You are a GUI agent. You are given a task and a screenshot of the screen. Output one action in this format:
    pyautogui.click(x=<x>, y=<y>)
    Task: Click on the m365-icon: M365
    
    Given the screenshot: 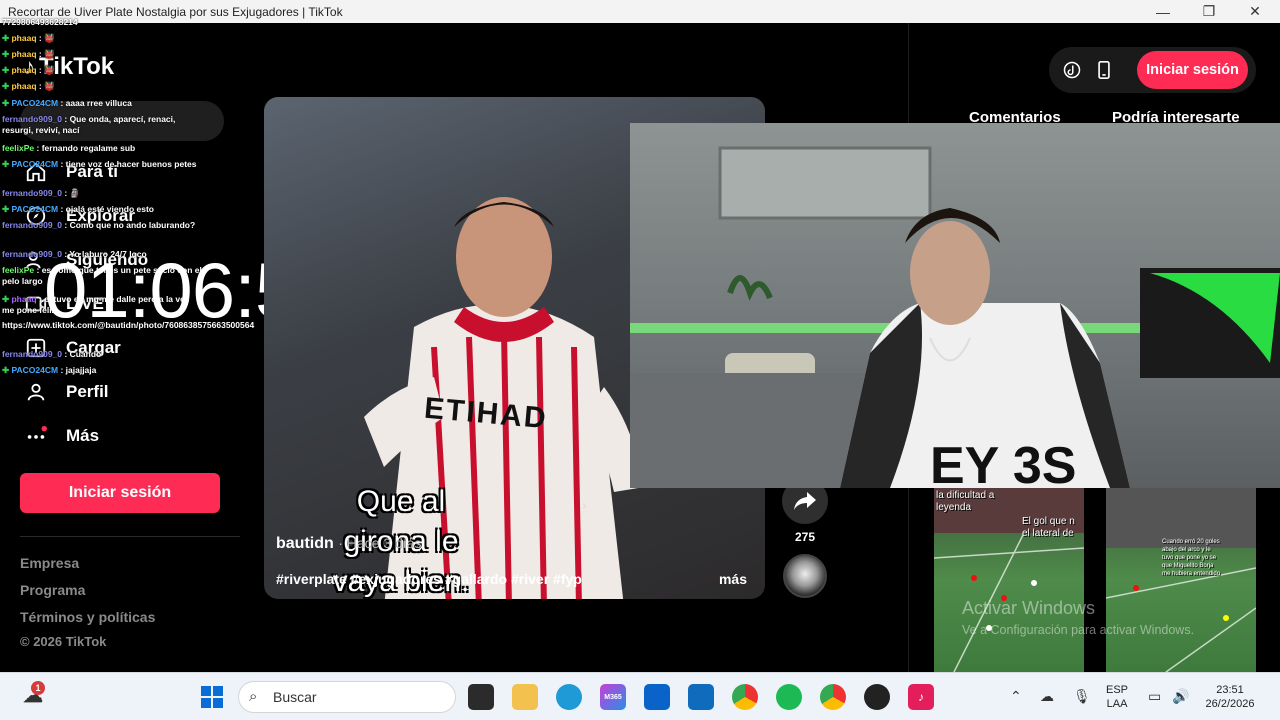 What is the action you would take?
    pyautogui.click(x=613, y=697)
    